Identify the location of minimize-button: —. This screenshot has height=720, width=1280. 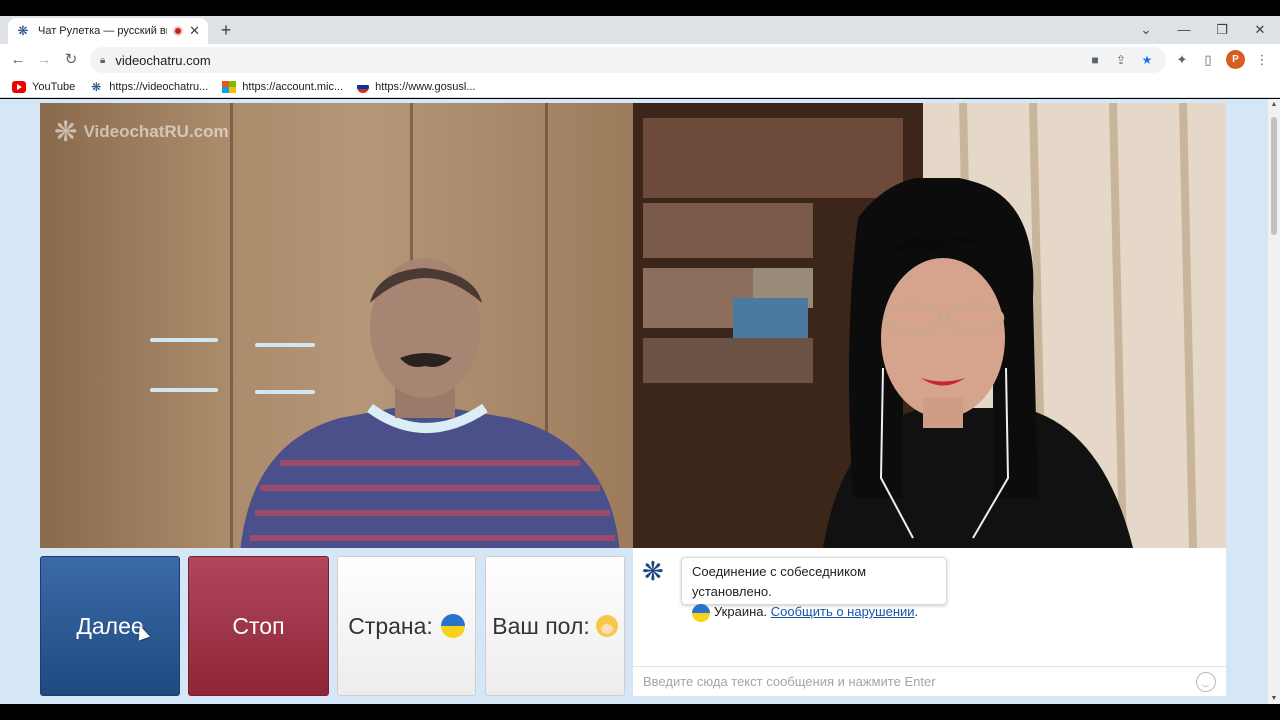
(1184, 30).